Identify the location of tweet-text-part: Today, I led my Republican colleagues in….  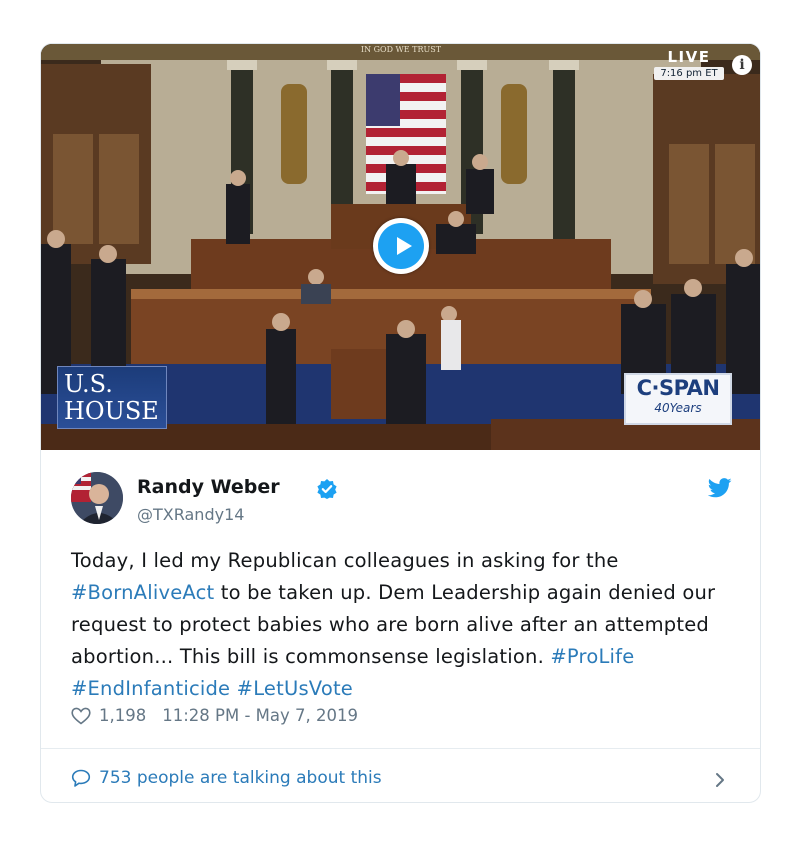
(345, 560).